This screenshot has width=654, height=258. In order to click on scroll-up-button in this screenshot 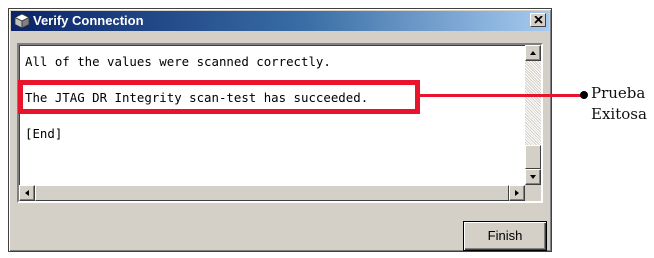, I will do `click(533, 53)`.